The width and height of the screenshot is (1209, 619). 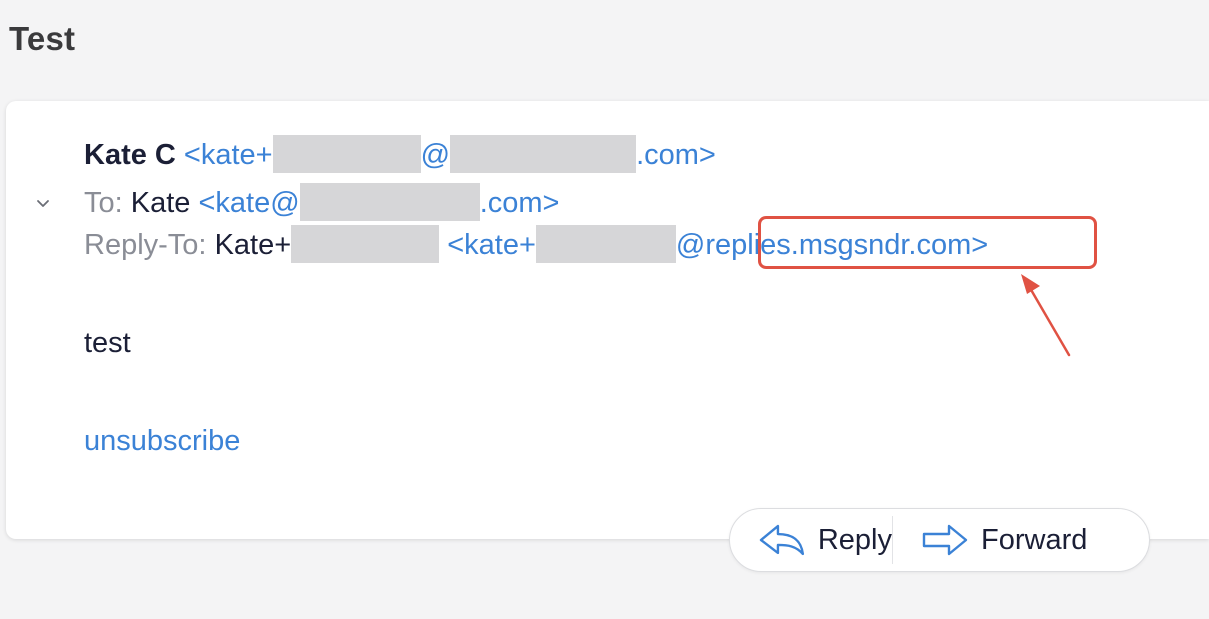 I want to click on reply-forward-bar: Reply Forward, so click(x=939, y=540).